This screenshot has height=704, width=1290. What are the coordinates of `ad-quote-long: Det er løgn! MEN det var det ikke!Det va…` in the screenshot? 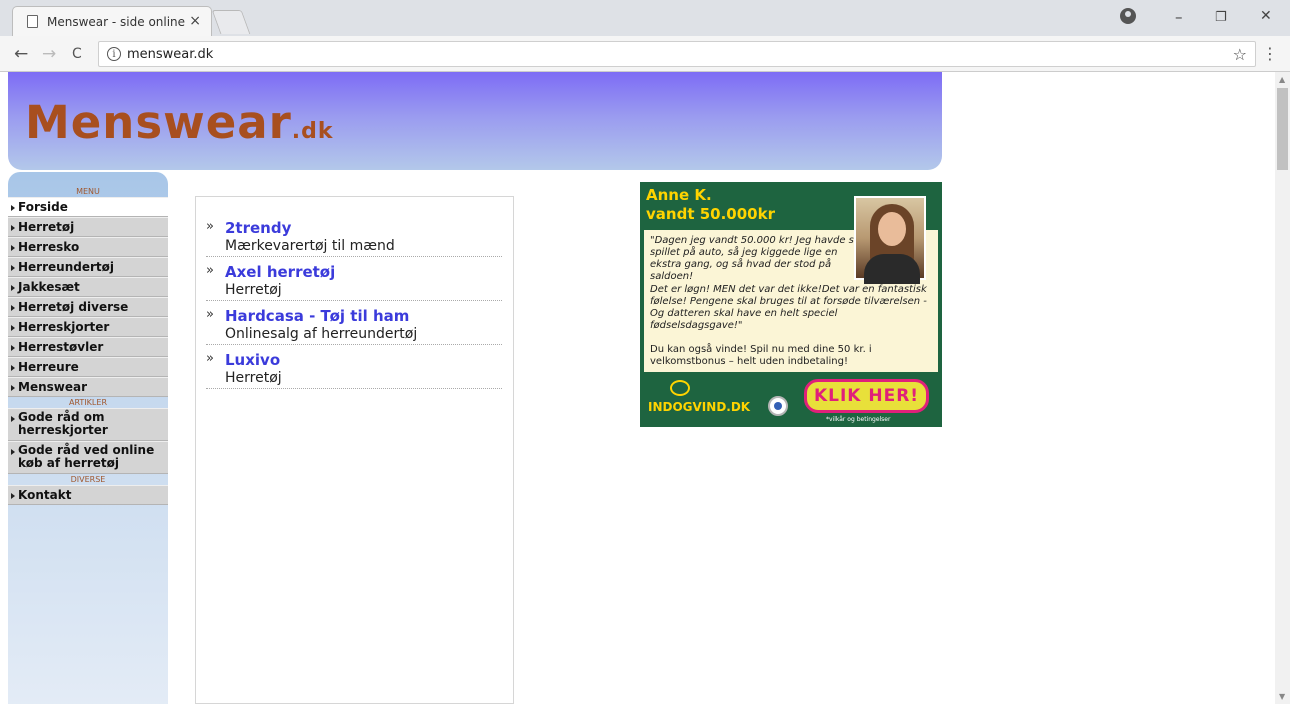 It's located at (788, 307).